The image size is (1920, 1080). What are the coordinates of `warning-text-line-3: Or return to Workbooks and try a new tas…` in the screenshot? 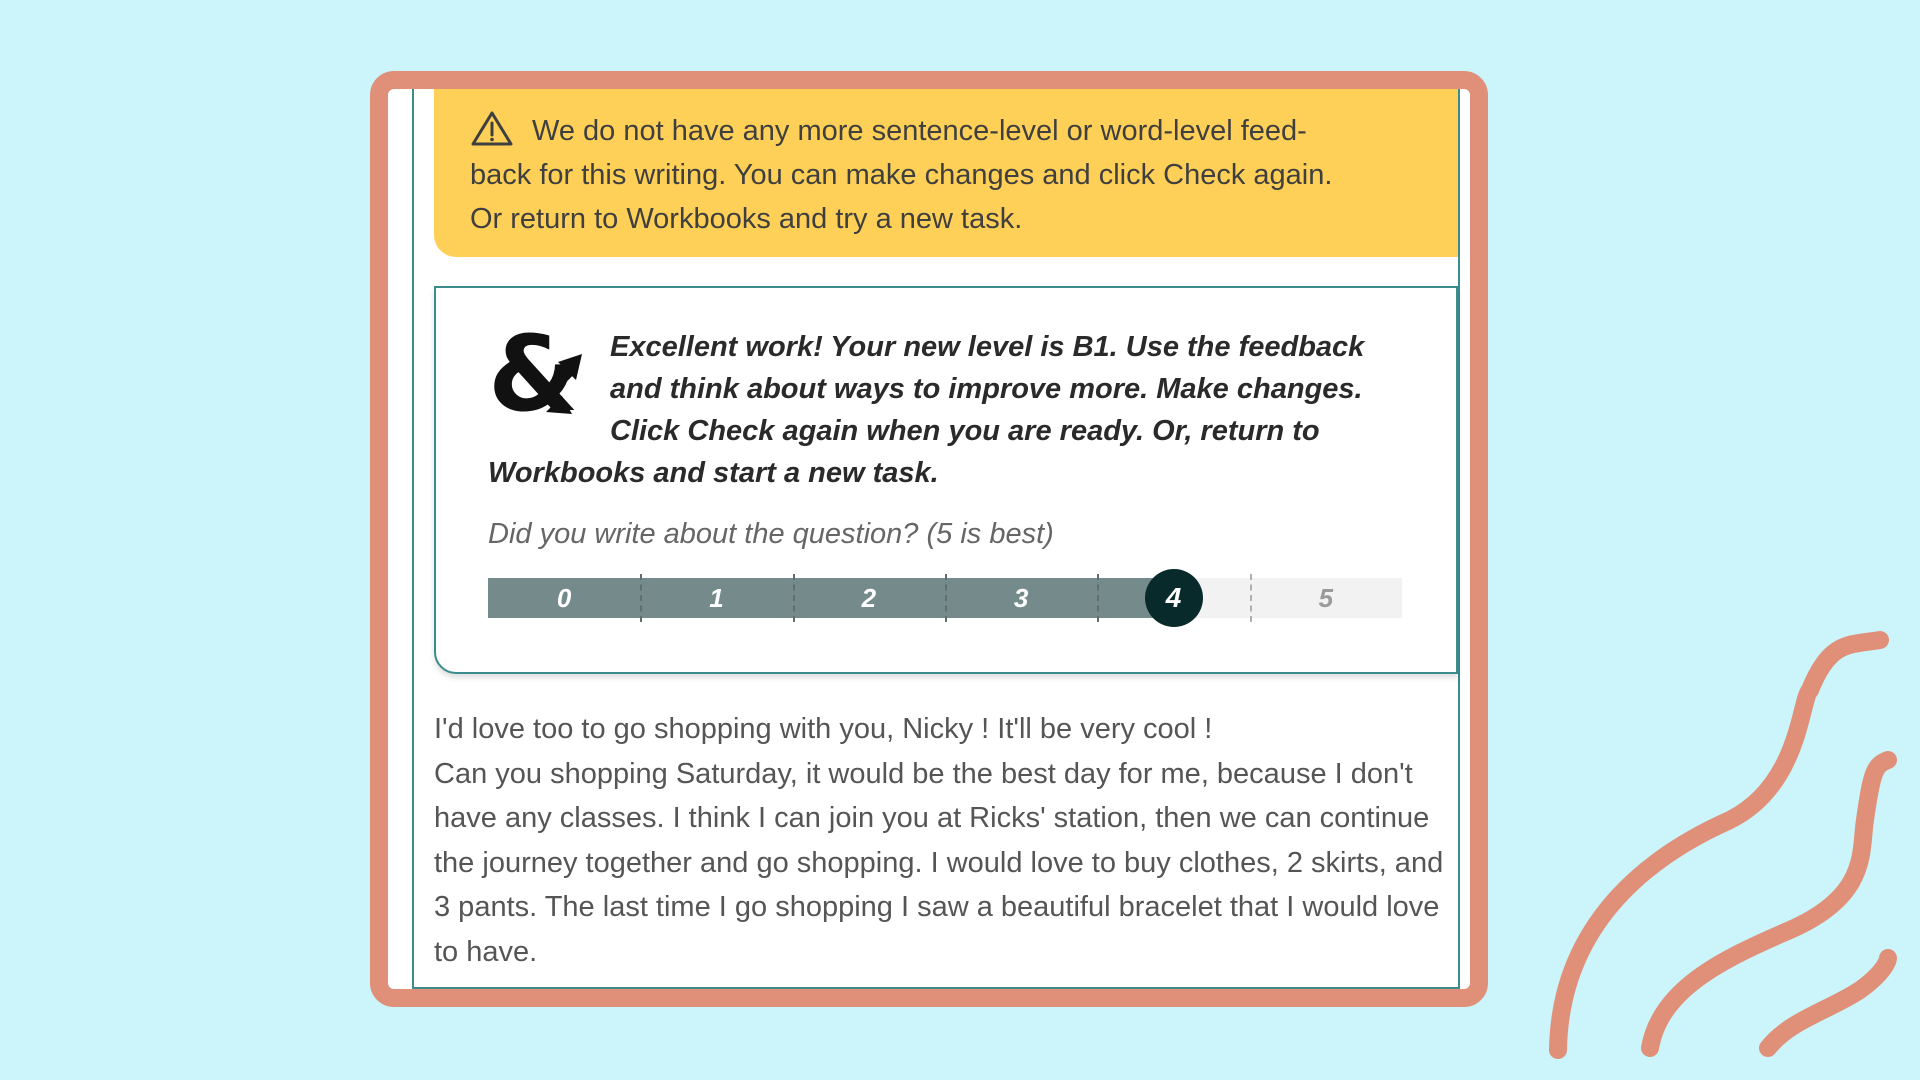 It's located at (746, 219).